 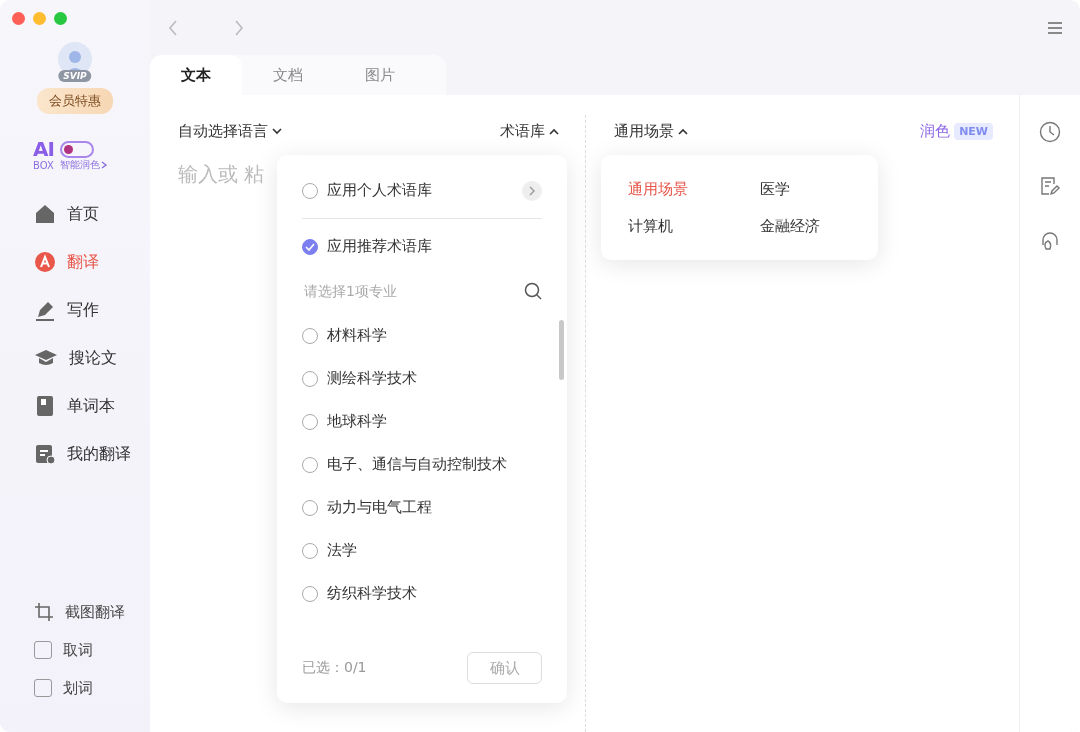 I want to click on clock-icon, so click(x=1050, y=132).